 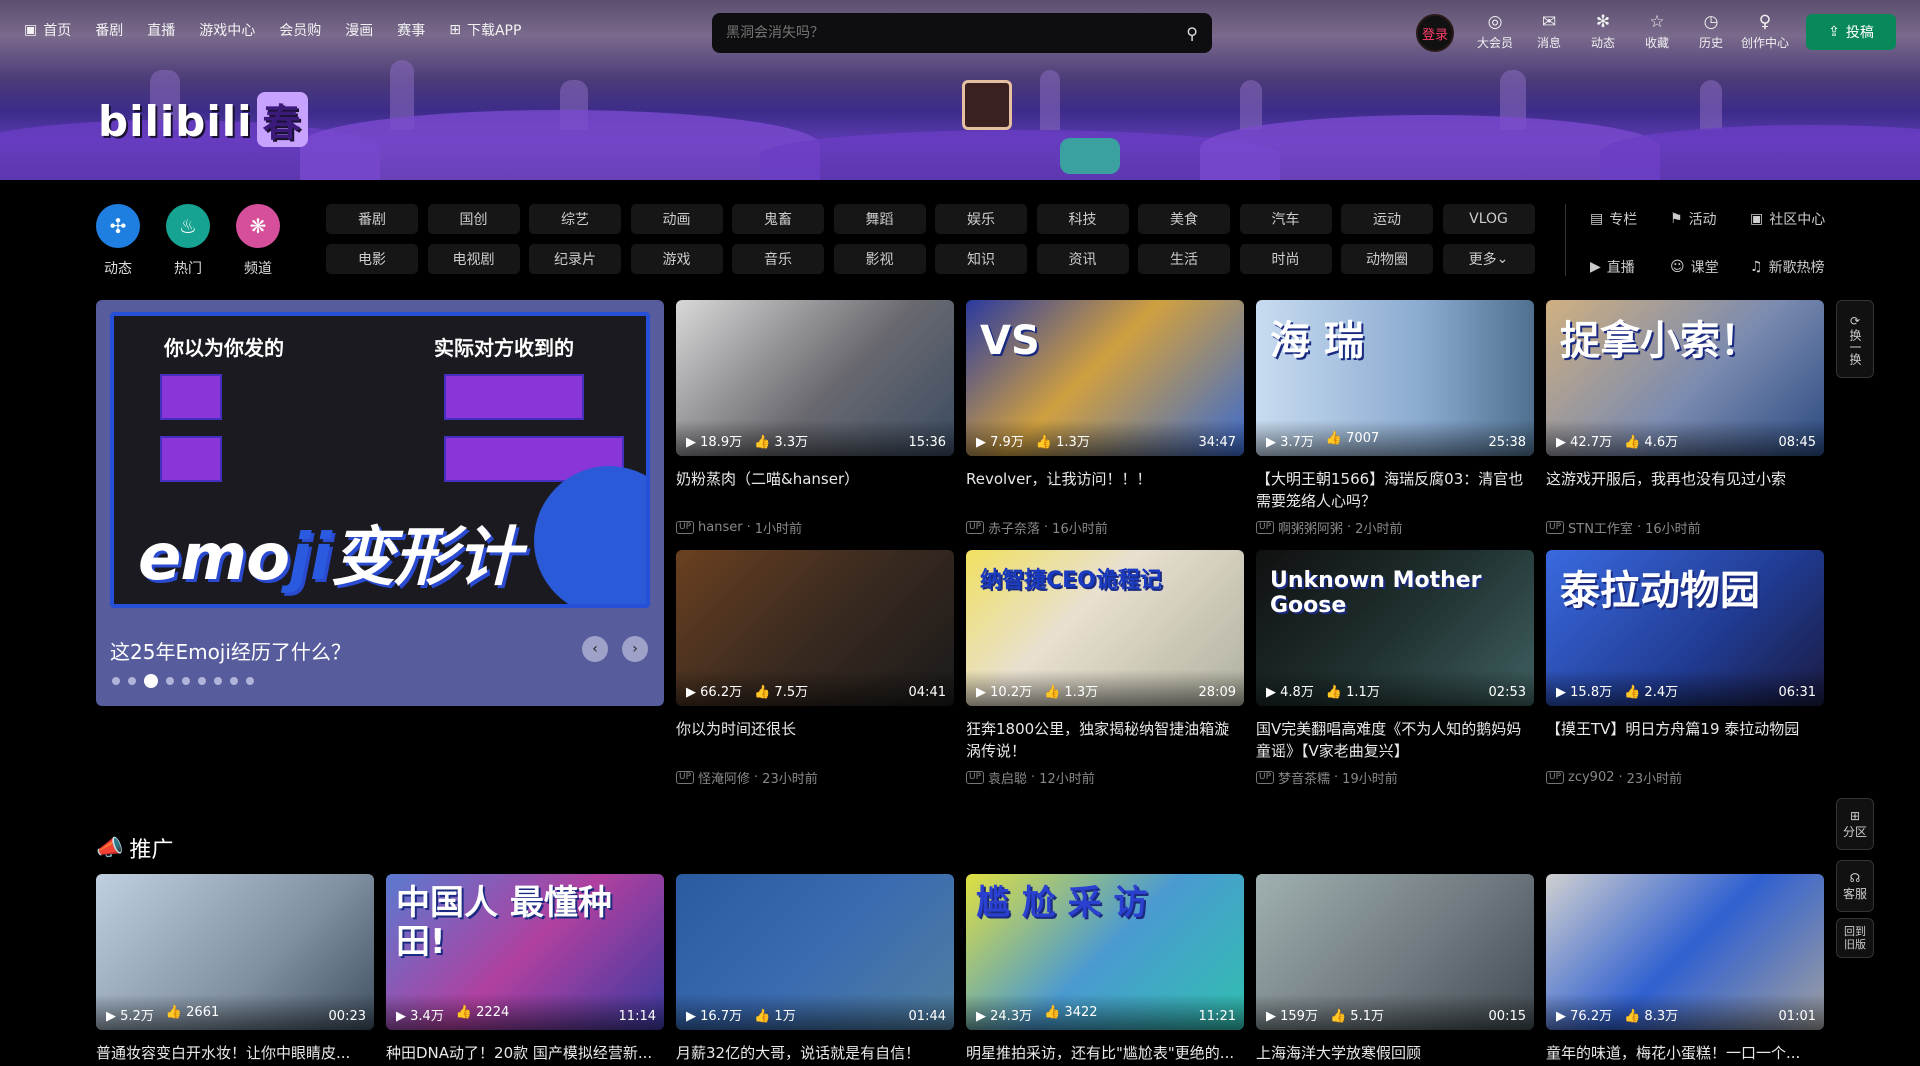 I want to click on video-title: 你以为时间还很长, so click(x=815, y=740).